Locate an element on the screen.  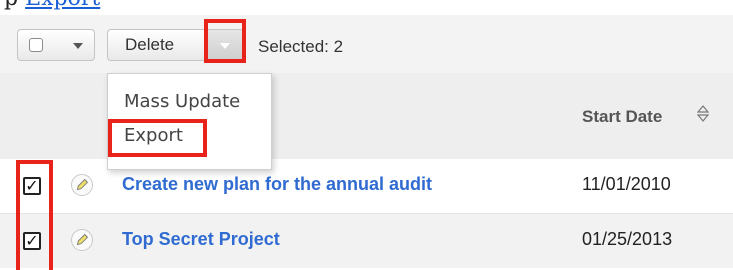
start-date-cell: 01/25/2013 is located at coordinates (627, 239).